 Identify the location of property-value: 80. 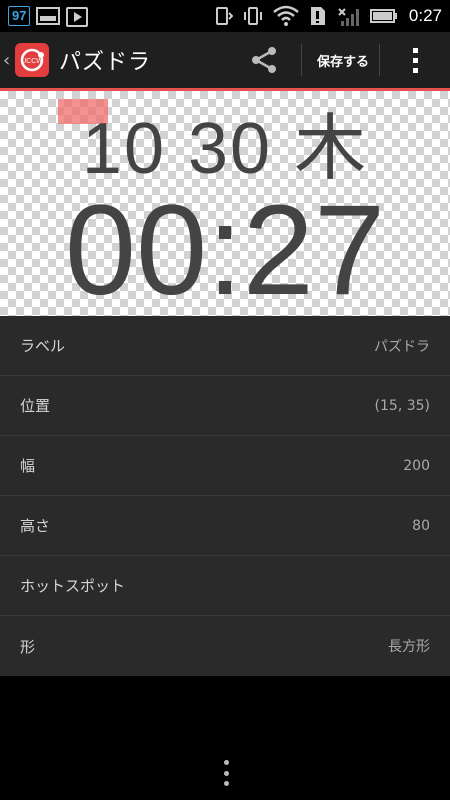
(421, 525).